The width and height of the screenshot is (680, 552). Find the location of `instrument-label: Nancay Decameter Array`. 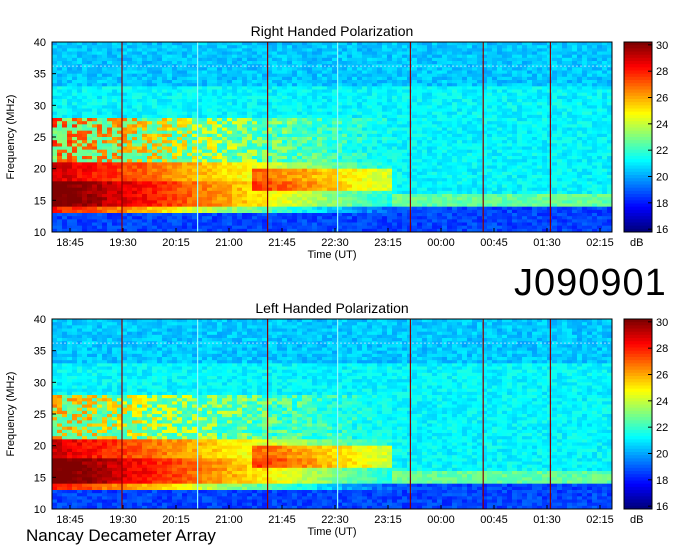

instrument-label: Nancay Decameter Array is located at coordinates (121, 535).